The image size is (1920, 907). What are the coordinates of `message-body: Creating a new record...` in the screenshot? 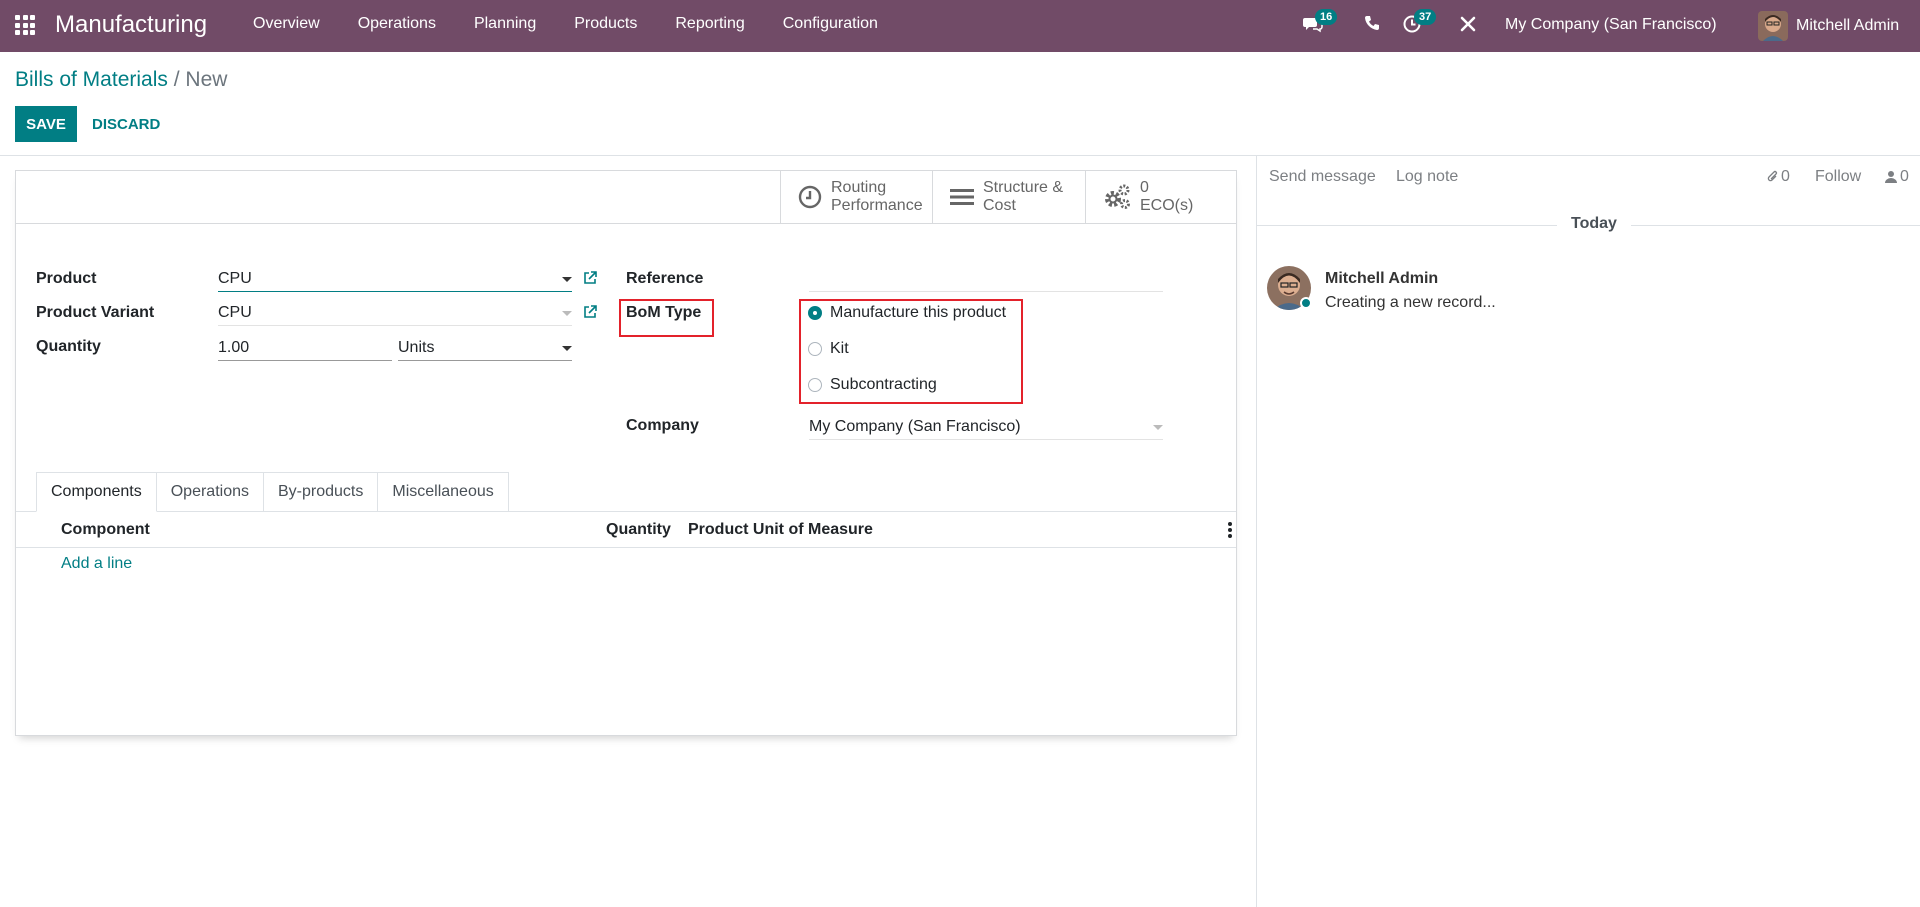 It's located at (1410, 302).